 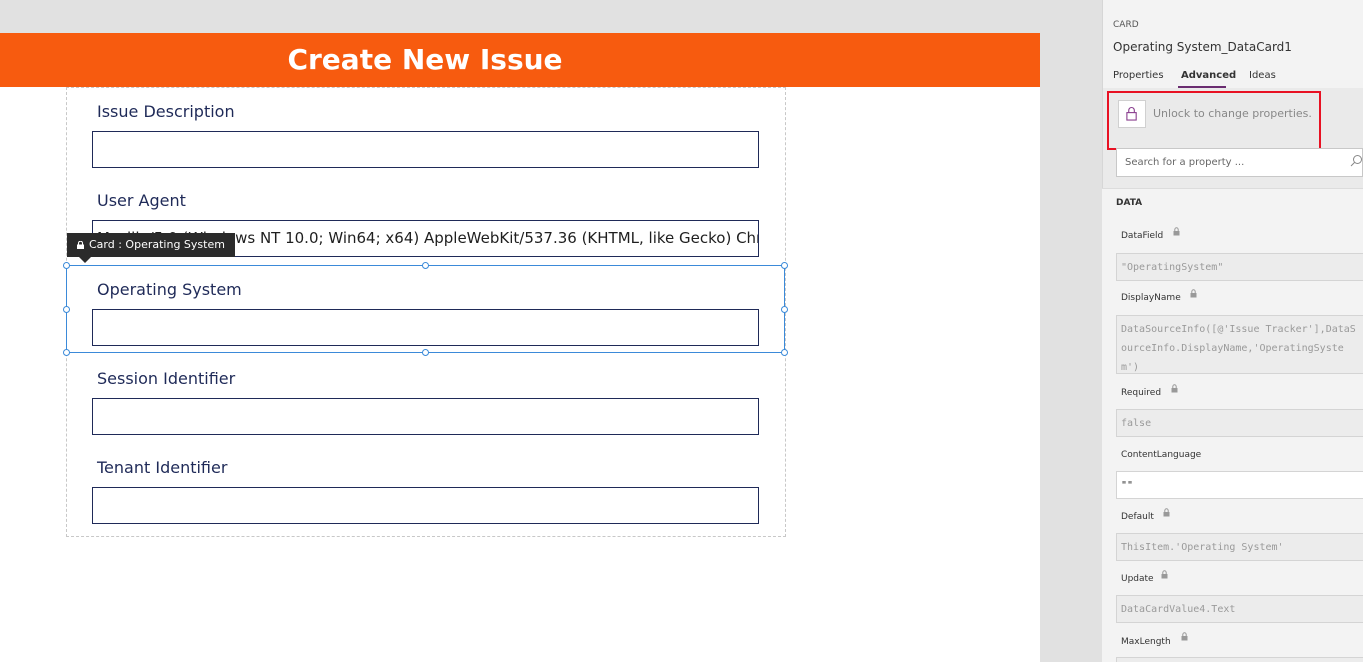 I want to click on prop-value-datafield: "OperatingSystem", so click(x=1239, y=267).